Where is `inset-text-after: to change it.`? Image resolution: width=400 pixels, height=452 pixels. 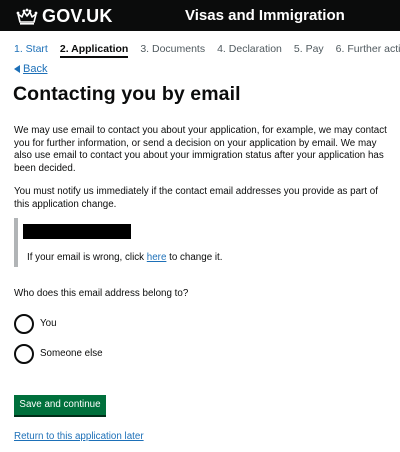
inset-text-after: to change it. is located at coordinates (194, 257).